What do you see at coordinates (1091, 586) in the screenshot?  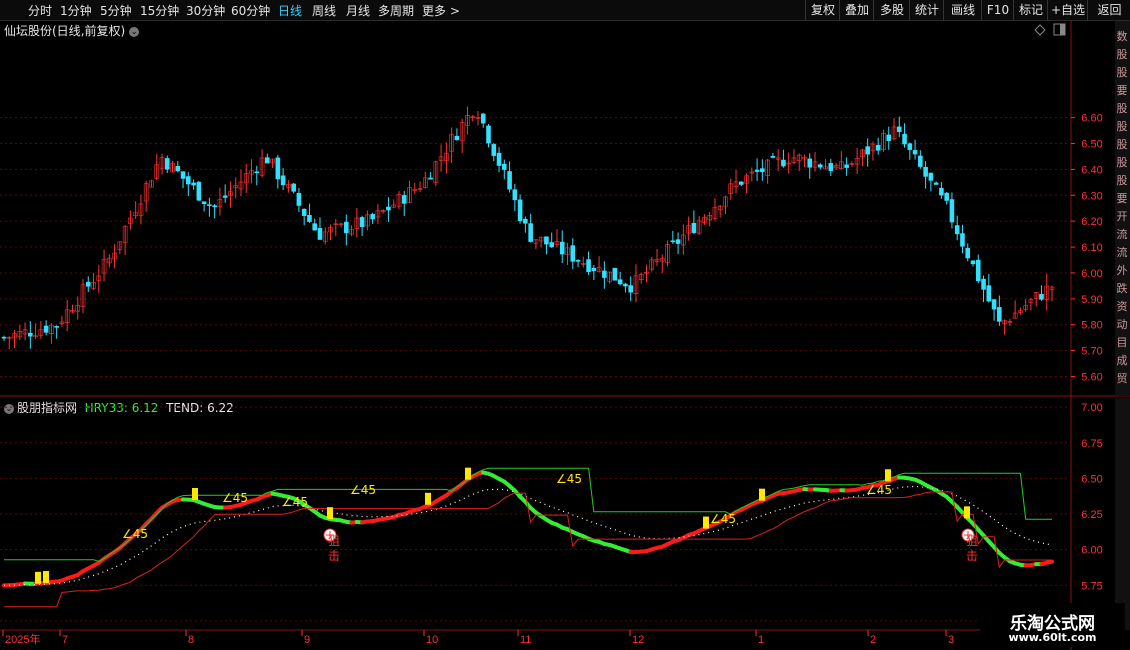 I see `indicator-tick-label: 5.75` at bounding box center [1091, 586].